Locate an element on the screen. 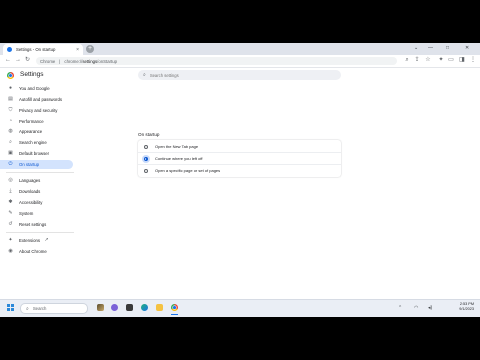  menu-kebab-icon: ⋮ is located at coordinates (473, 60).